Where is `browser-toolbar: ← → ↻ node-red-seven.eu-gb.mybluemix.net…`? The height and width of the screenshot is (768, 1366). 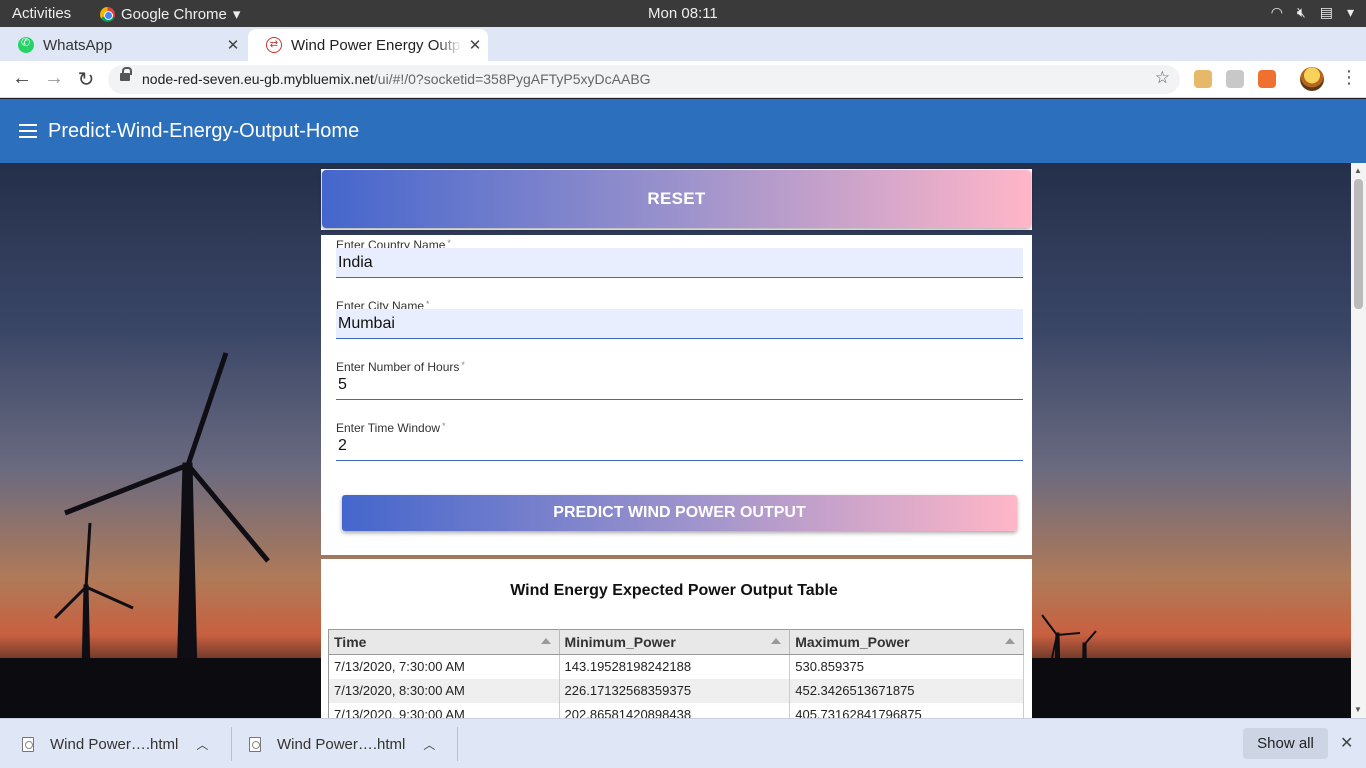 browser-toolbar: ← → ↻ node-red-seven.eu-gb.mybluemix.net… is located at coordinates (683, 79).